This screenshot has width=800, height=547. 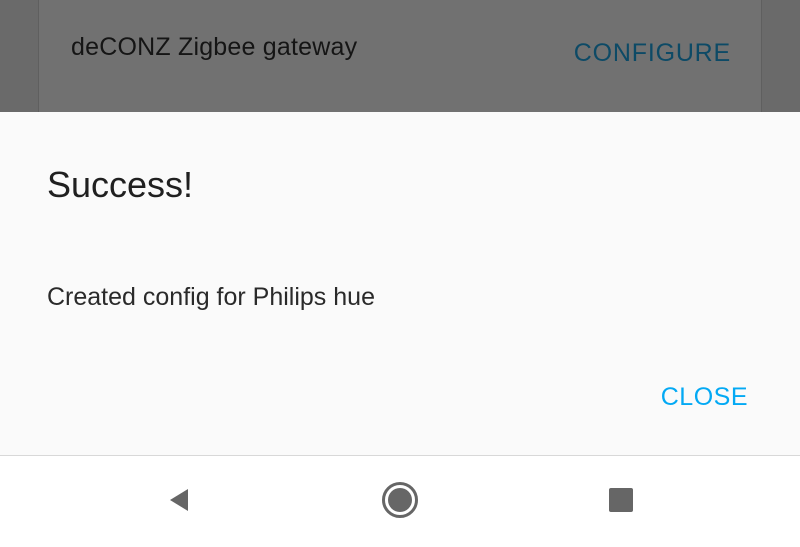 I want to click on recents-button, so click(x=621, y=500).